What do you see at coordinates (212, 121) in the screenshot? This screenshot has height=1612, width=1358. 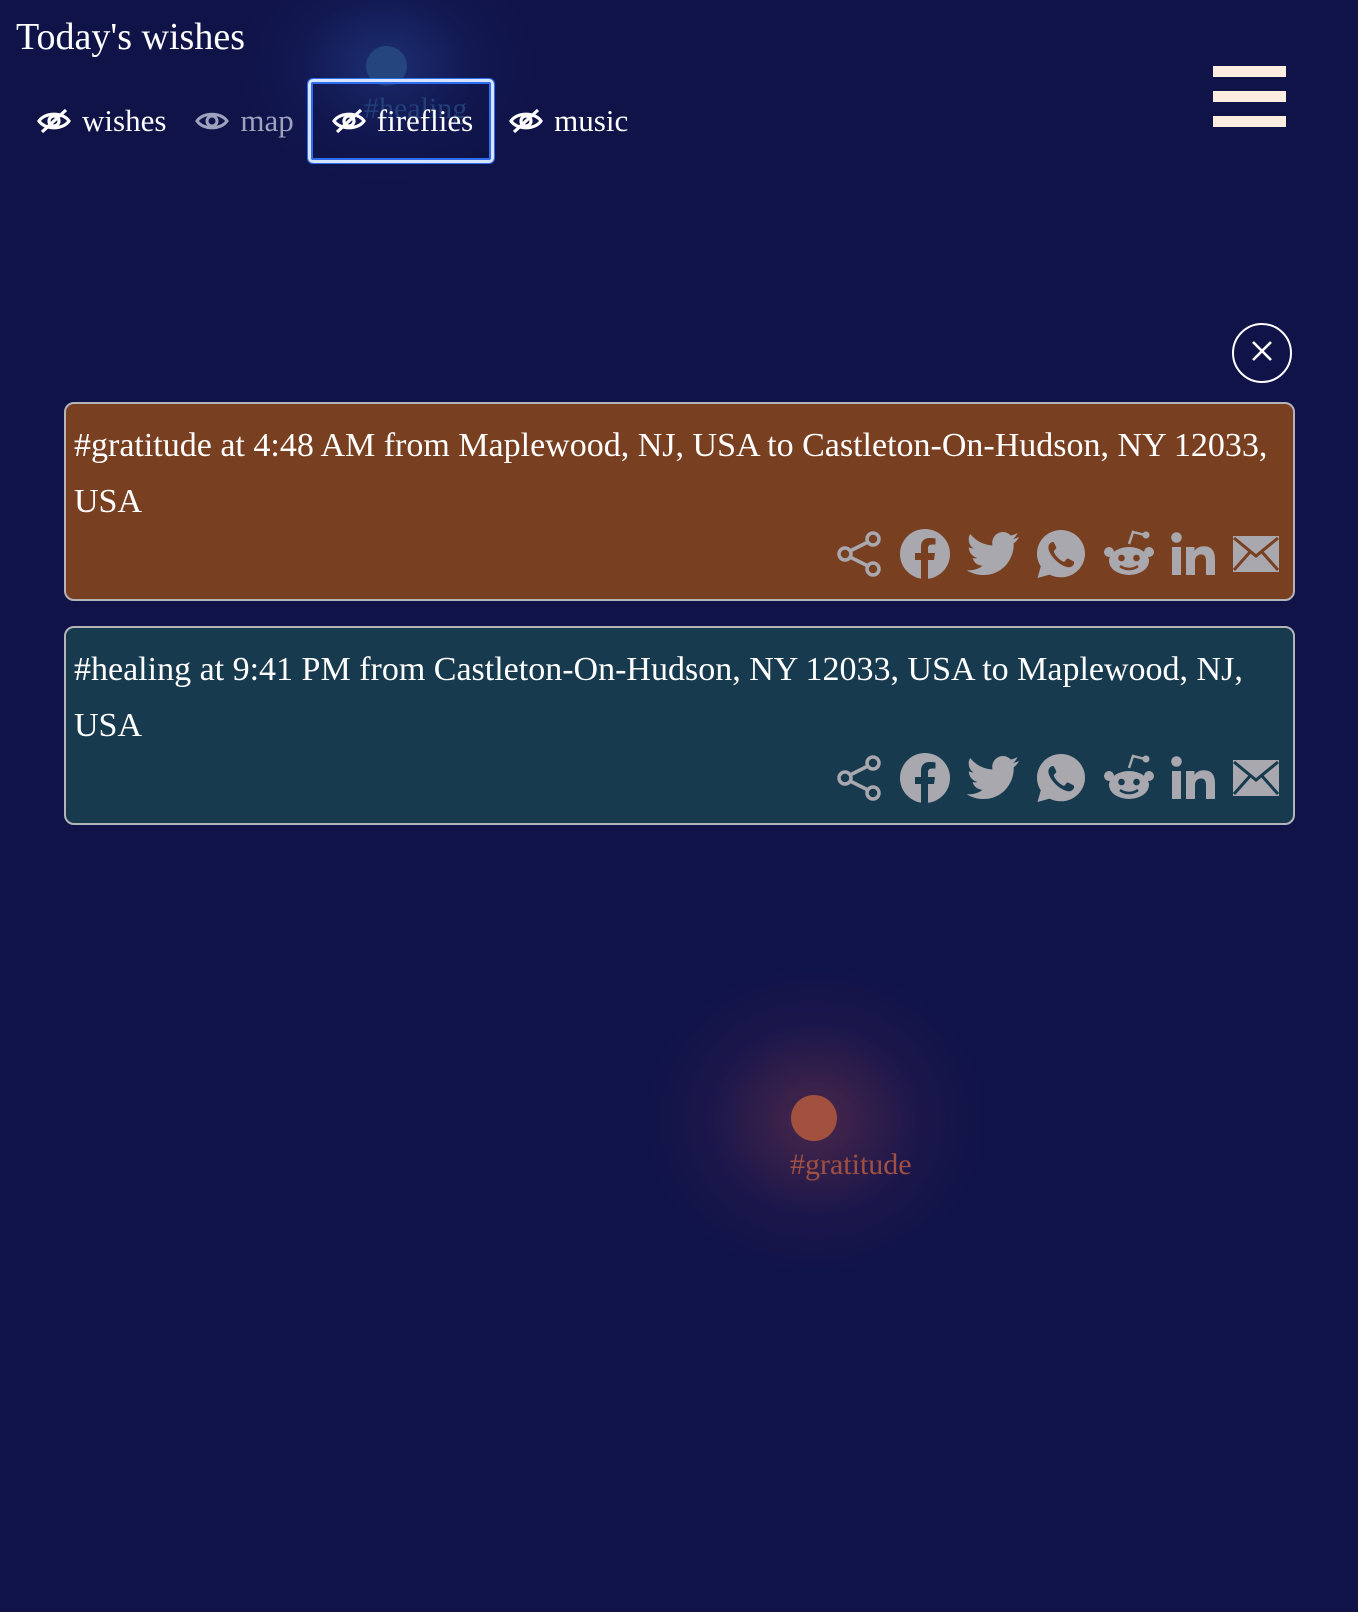 I see `eye-icon` at bounding box center [212, 121].